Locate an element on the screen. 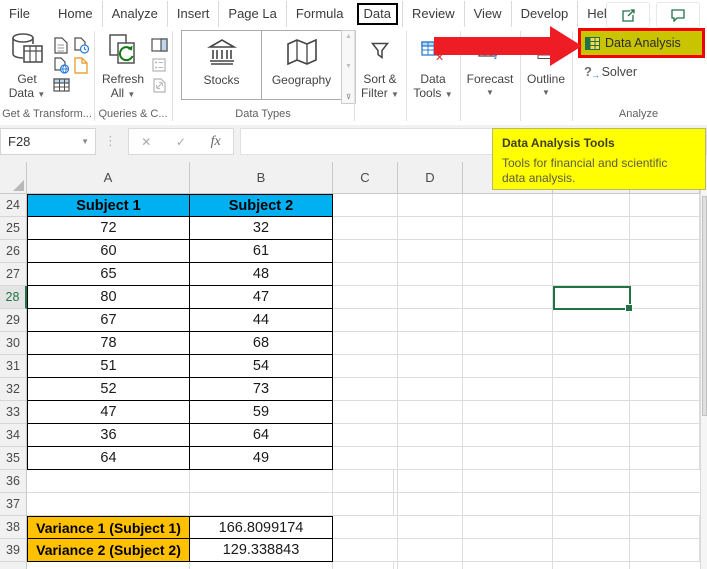  stocks-button: Stocks is located at coordinates (221, 65).